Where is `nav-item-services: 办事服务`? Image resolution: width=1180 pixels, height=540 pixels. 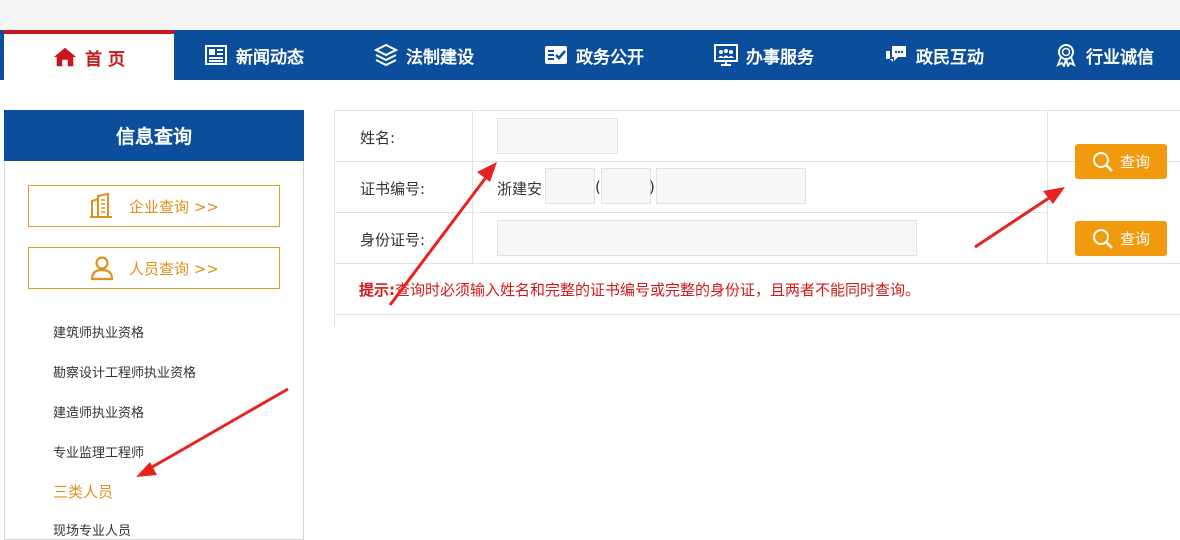 nav-item-services: 办事服务 is located at coordinates (764, 55).